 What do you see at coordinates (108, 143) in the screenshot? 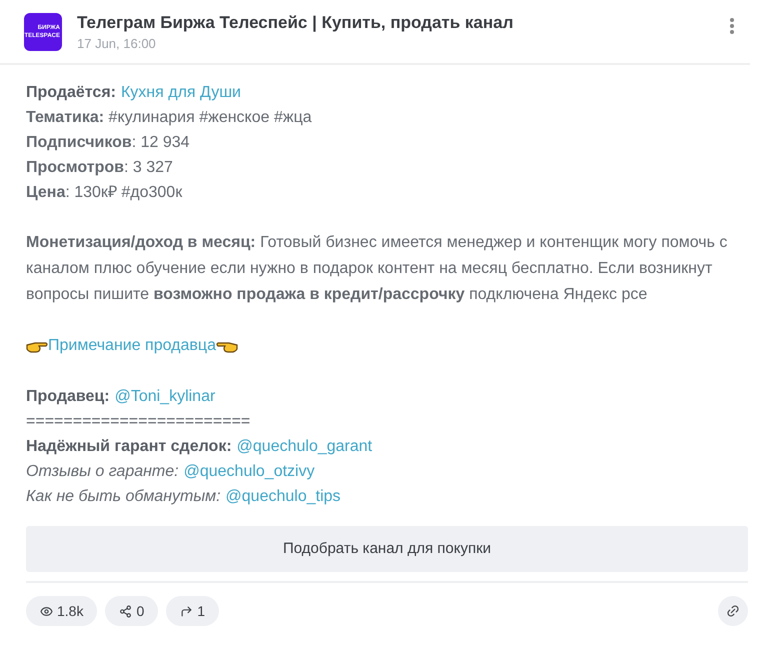
I see `field-line: Подписчиков: 12 934` at bounding box center [108, 143].